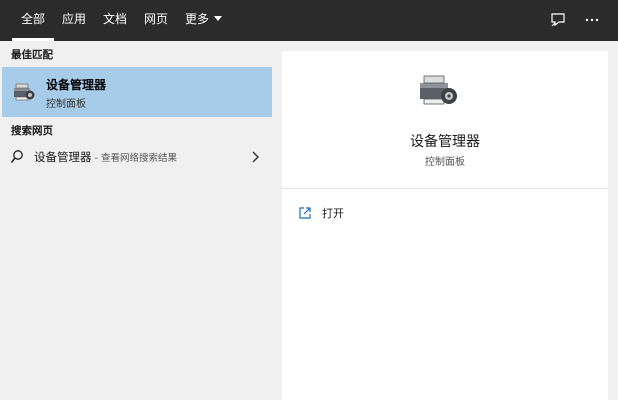 The image size is (618, 400). I want to click on search-scope-bar: 全部 应用 文档 网页 更多, so click(309, 20).